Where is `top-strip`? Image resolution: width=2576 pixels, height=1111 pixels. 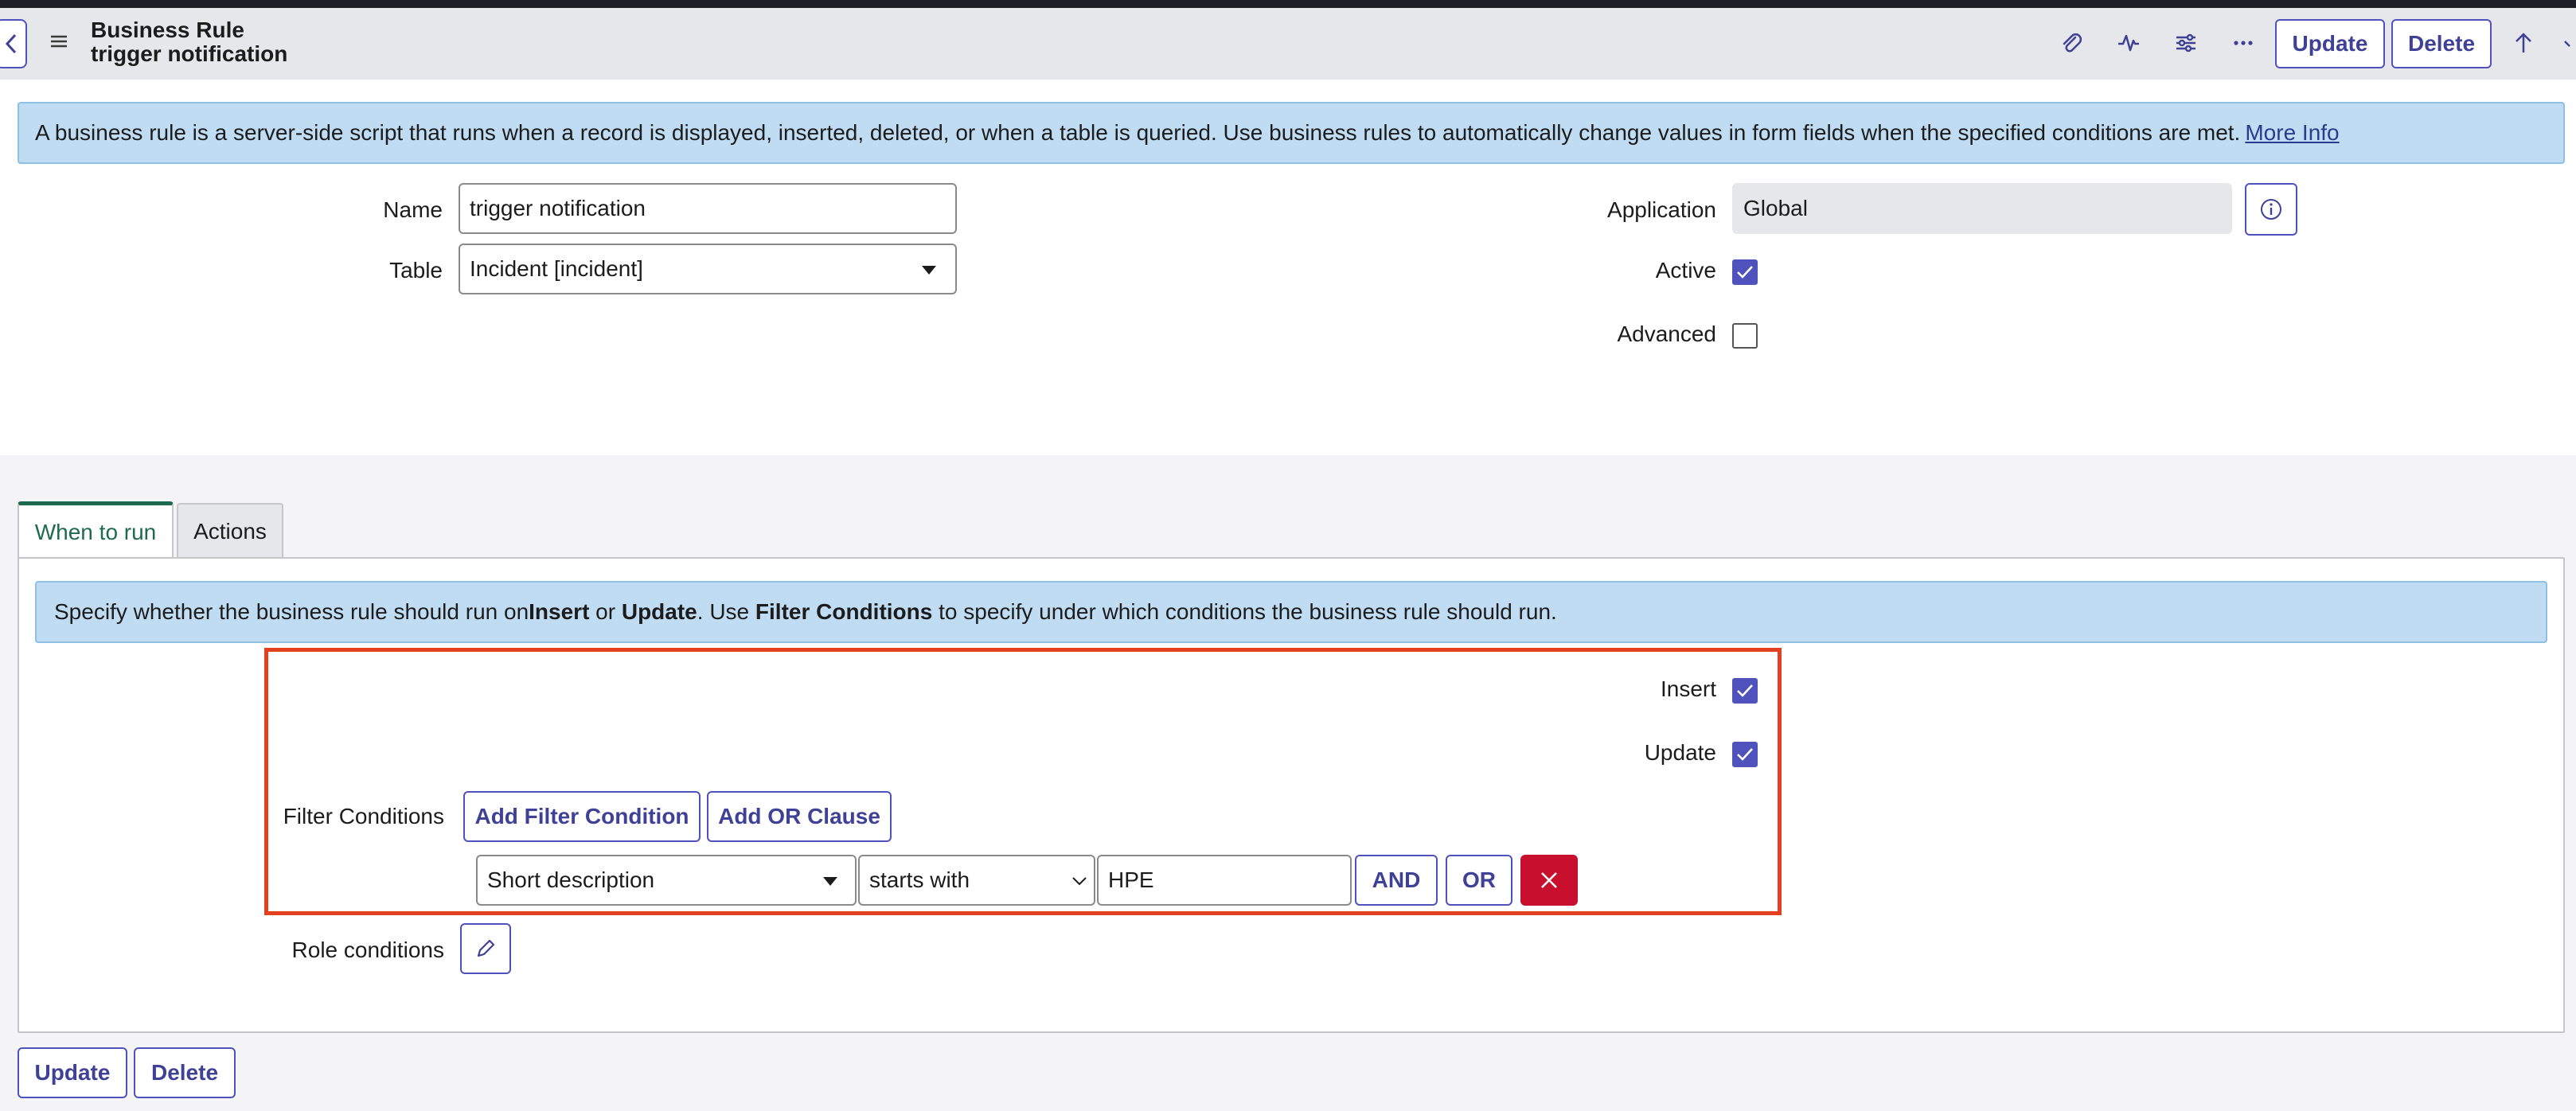
top-strip is located at coordinates (1288, 4).